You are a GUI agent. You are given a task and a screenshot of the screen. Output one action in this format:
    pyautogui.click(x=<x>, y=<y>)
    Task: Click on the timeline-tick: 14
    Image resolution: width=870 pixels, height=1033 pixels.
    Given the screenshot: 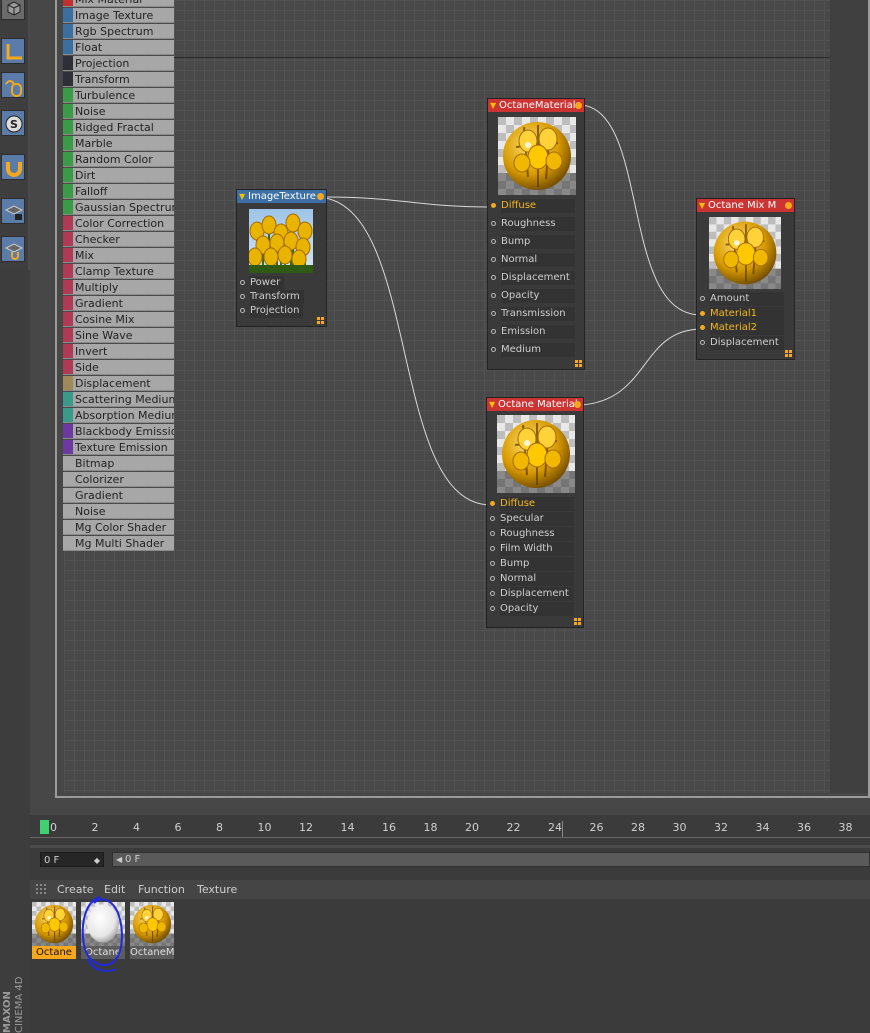 What is the action you would take?
    pyautogui.click(x=347, y=827)
    